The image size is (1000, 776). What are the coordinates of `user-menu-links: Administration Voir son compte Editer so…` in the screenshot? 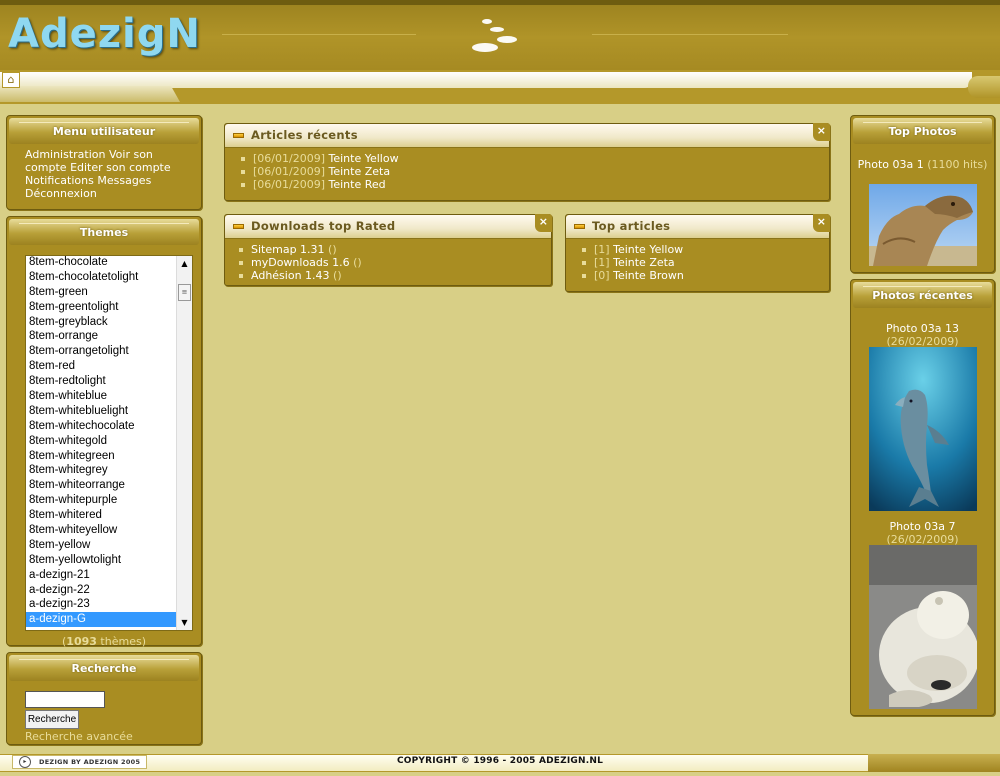 It's located at (104, 172).